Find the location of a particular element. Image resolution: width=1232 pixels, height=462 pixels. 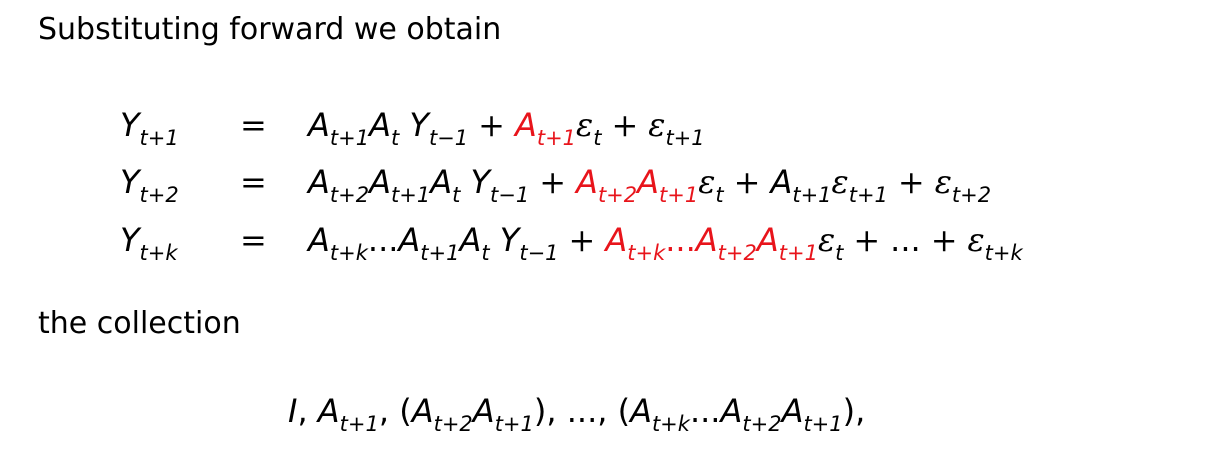

equation-lhs: Yt+k is located at coordinates (149, 243).